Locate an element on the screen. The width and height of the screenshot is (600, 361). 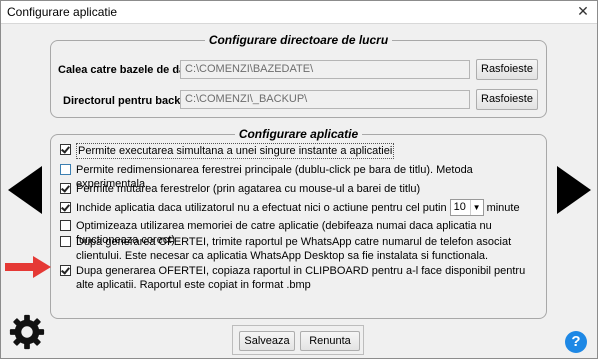
checkbox-resize-window is located at coordinates (65, 169).